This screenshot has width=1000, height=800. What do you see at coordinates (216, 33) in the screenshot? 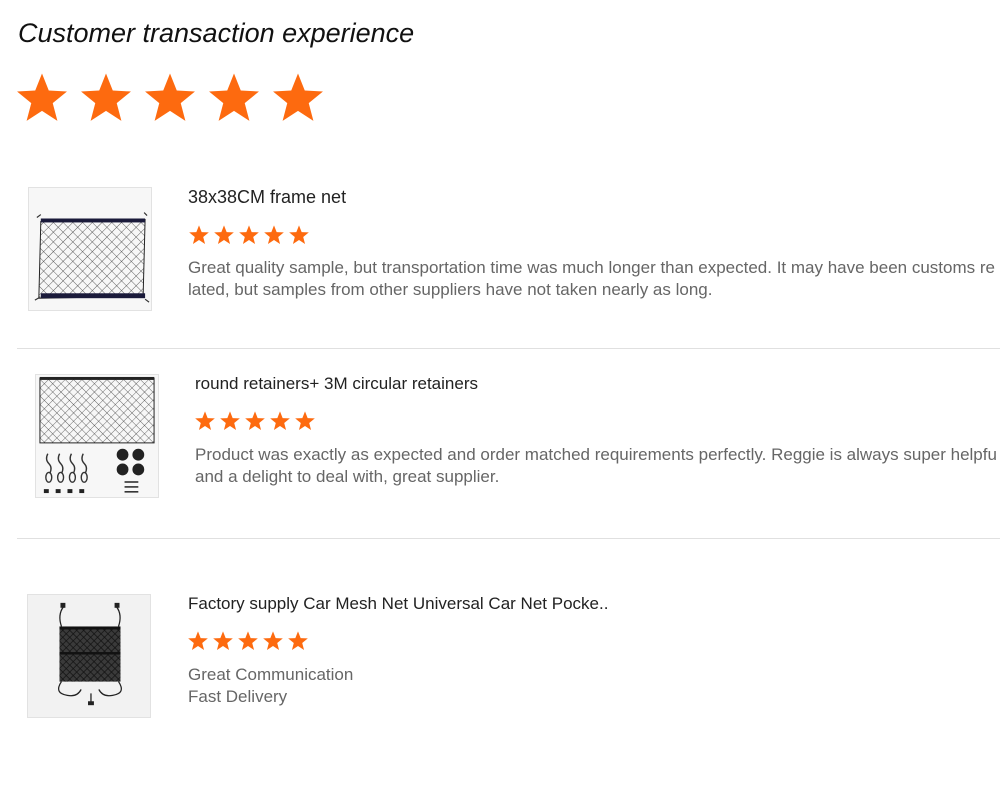
I see `page-title: Customer transaction experience` at bounding box center [216, 33].